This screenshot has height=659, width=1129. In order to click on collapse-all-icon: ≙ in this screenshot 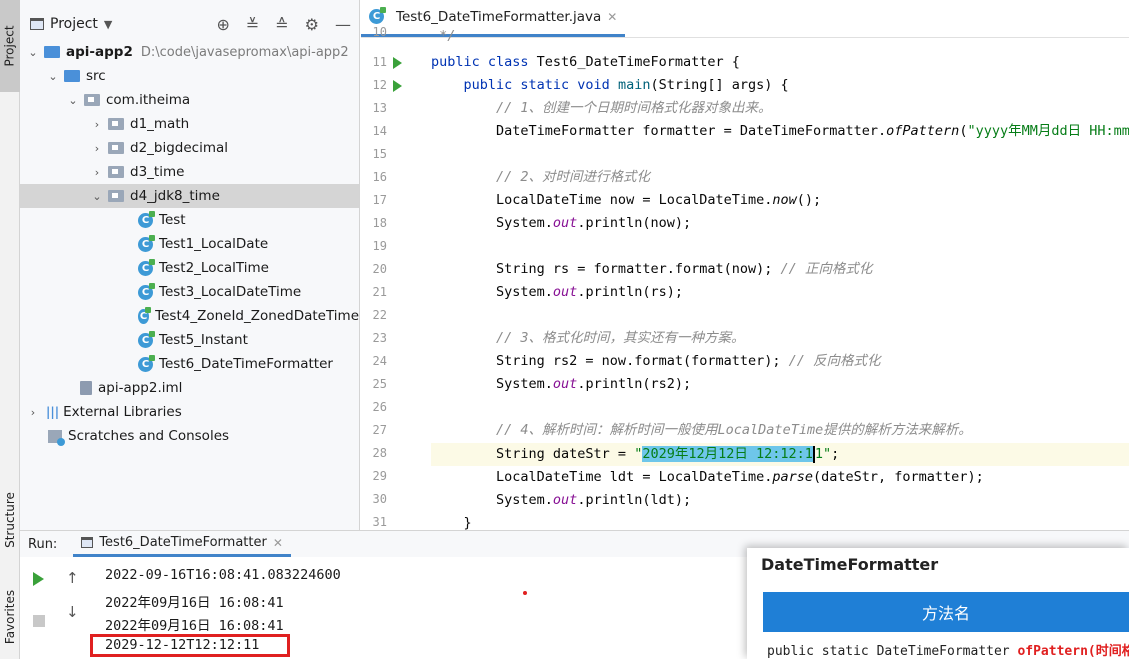, I will do `click(281, 24)`.